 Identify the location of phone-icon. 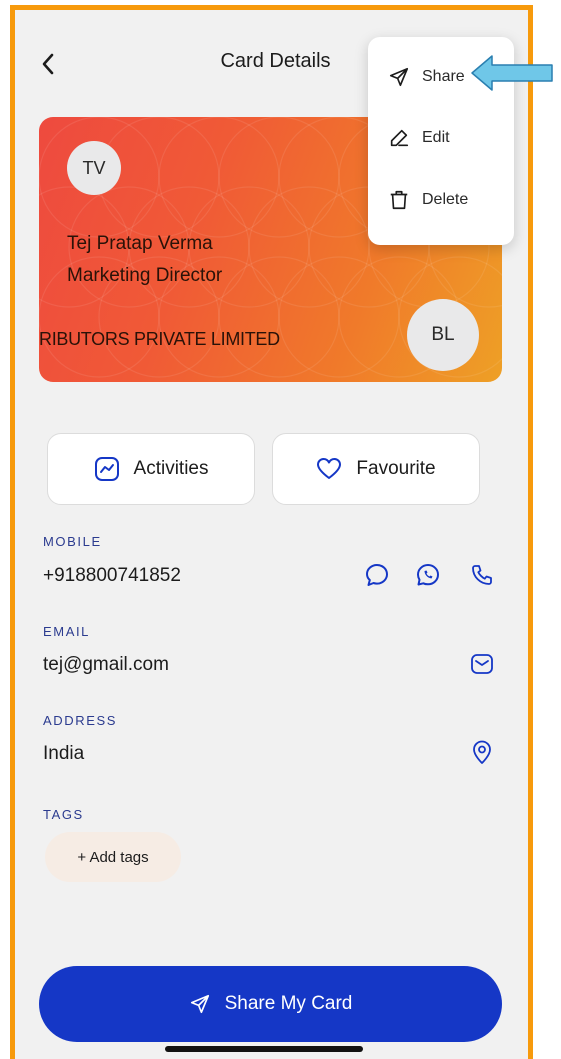
(482, 575).